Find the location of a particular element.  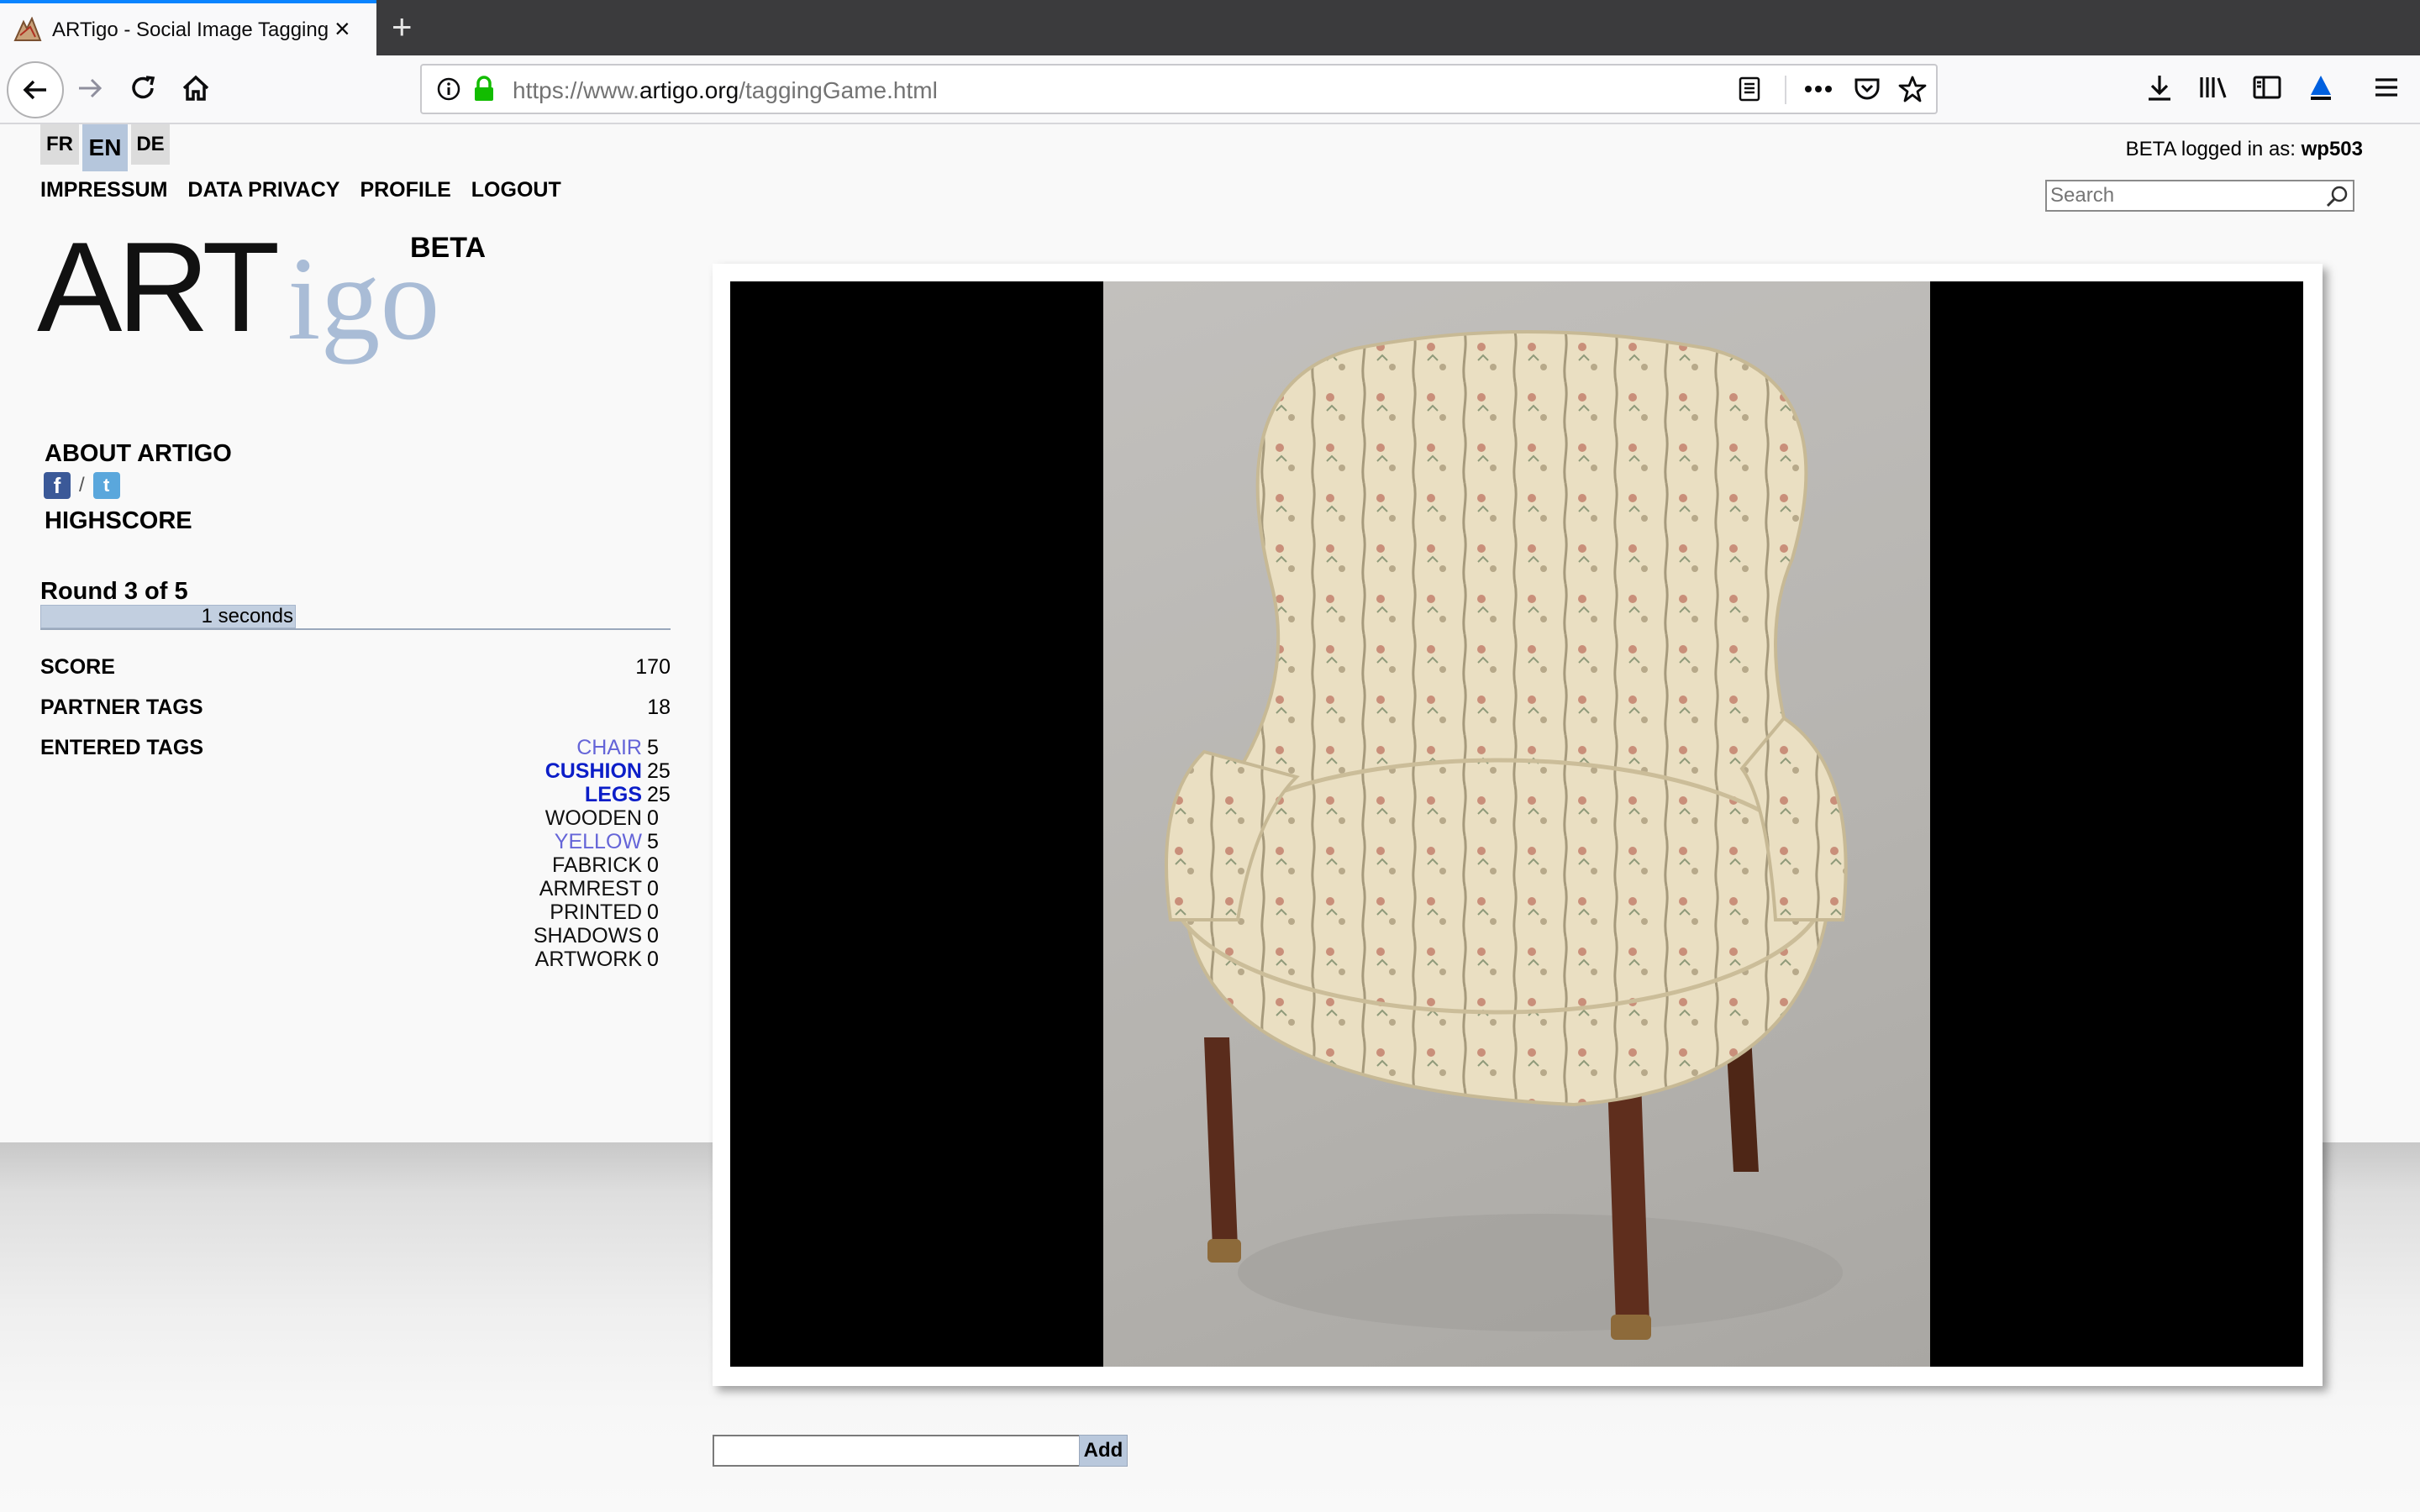

tag-name: YELLOW is located at coordinates (598, 841).